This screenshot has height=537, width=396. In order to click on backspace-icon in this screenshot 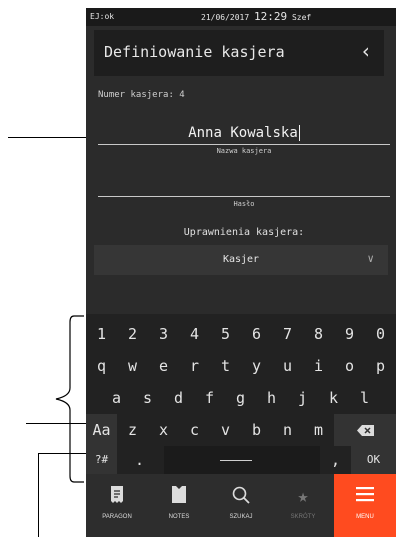, I will do `click(365, 430)`.